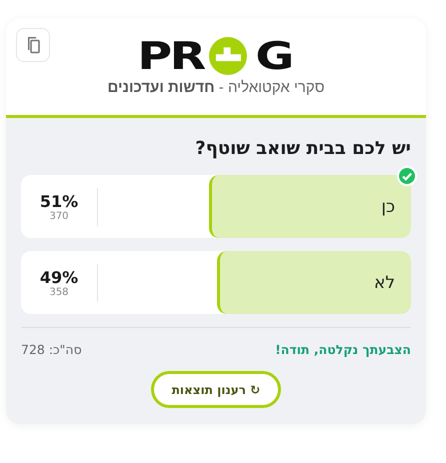 This screenshot has height=463, width=446. Describe the element at coordinates (343, 349) in the screenshot. I see `vote-confirmation: הצבעתך נקלטה, תודה!` at that location.